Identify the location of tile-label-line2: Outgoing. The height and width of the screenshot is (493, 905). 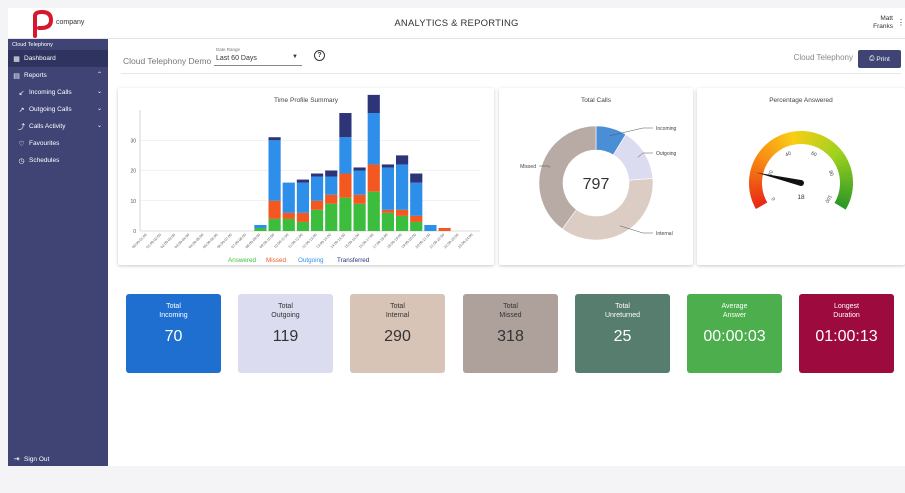
(285, 315).